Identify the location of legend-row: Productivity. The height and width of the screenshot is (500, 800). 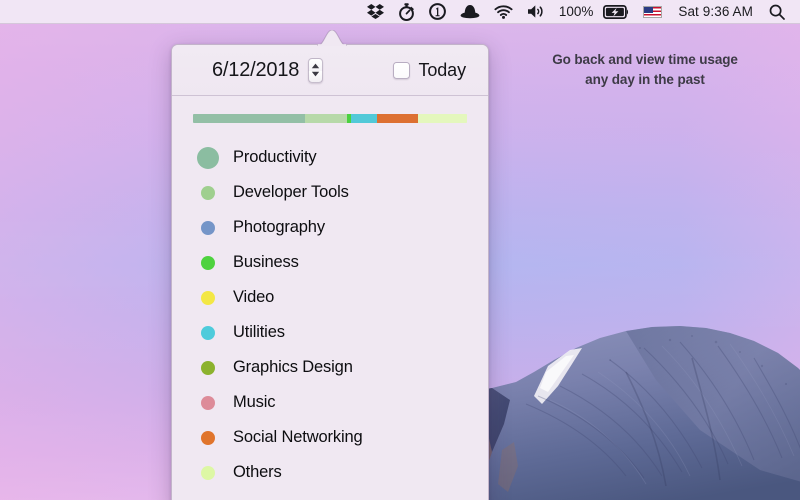
(330, 157).